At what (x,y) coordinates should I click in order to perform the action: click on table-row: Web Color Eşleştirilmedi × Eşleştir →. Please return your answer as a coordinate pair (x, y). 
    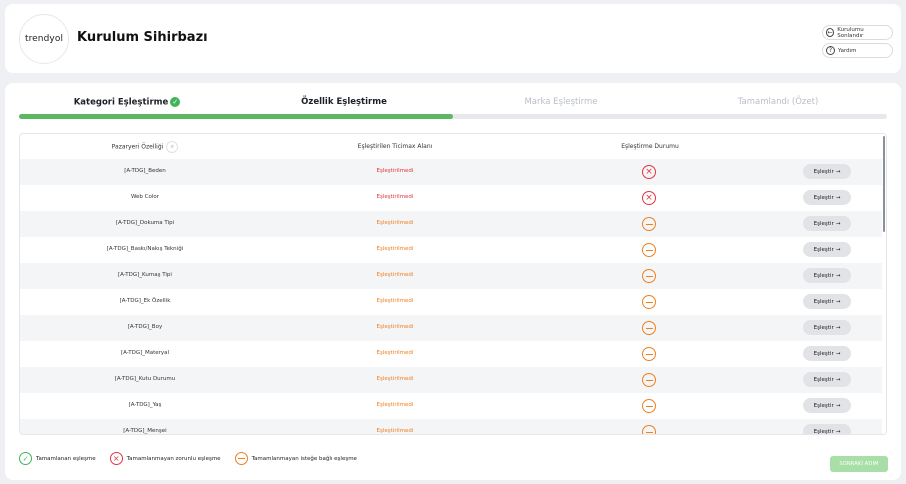
    Looking at the image, I should click on (451, 198).